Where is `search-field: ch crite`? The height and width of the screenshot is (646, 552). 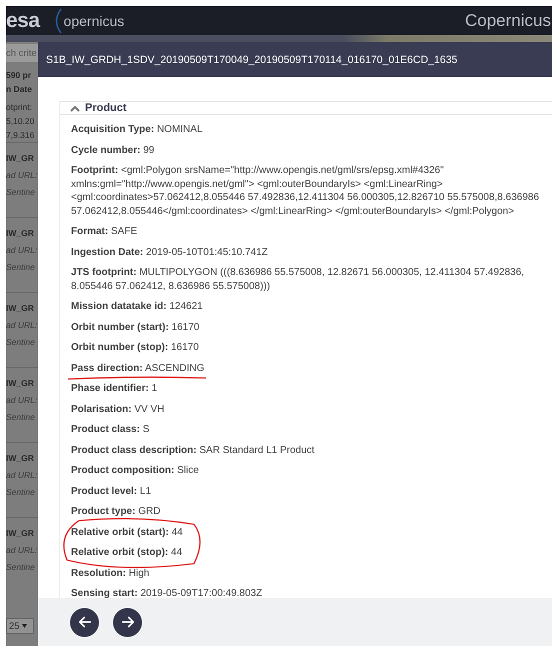
search-field: ch crite is located at coordinates (22, 53).